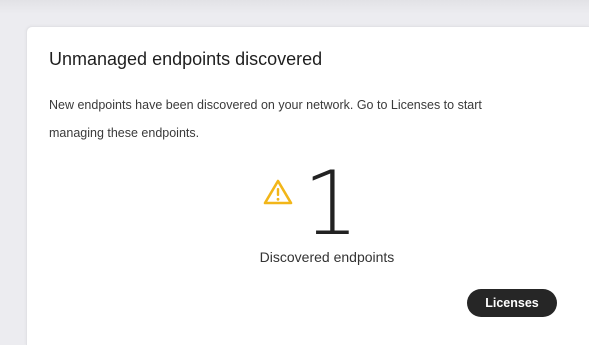 This screenshot has width=589, height=345. I want to click on warning-icon, so click(278, 192).